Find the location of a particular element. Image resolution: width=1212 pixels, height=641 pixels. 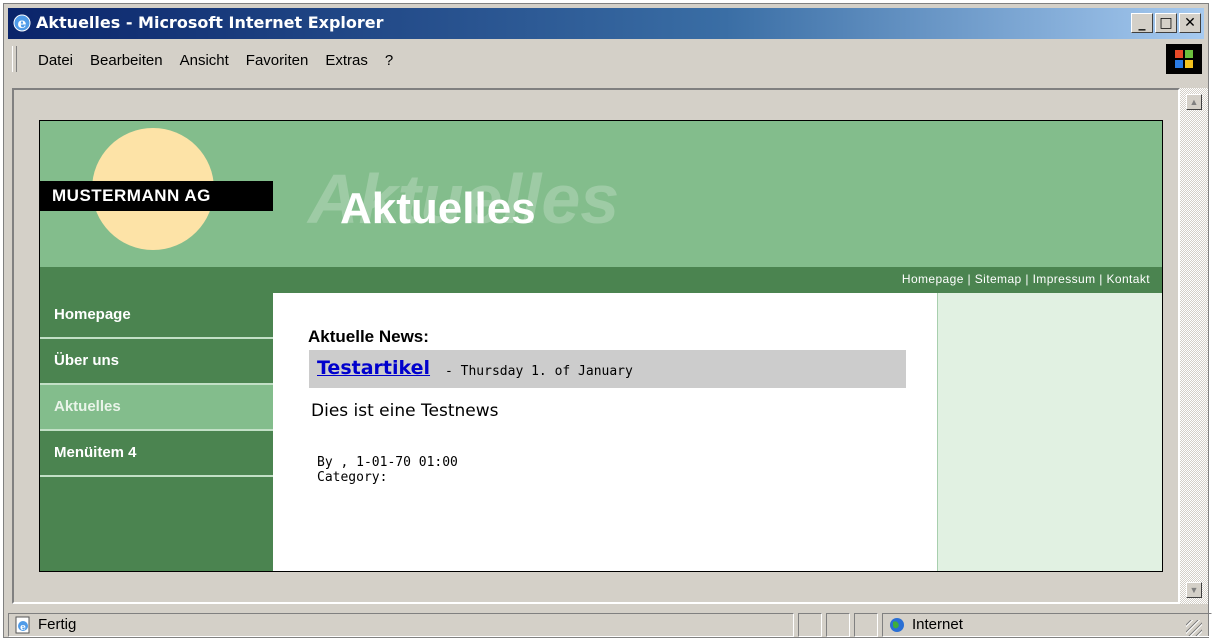

menu-help: ? is located at coordinates (389, 60).